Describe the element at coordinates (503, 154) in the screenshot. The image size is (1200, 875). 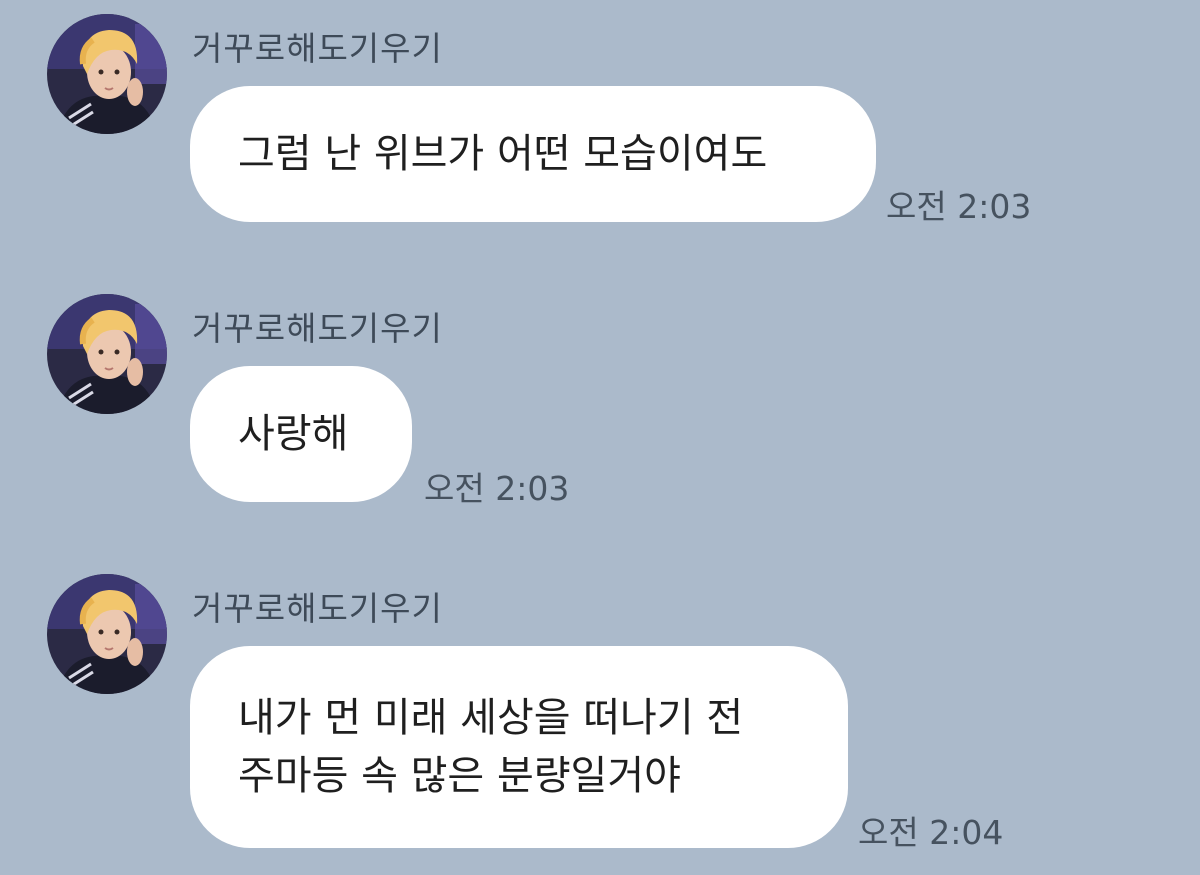
I see `message-text: 그럼 난 위브가 어떤 모습이여도` at that location.